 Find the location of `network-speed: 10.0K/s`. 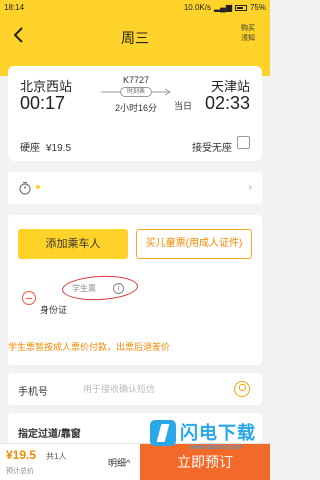

network-speed: 10.0K/s is located at coordinates (197, 7).